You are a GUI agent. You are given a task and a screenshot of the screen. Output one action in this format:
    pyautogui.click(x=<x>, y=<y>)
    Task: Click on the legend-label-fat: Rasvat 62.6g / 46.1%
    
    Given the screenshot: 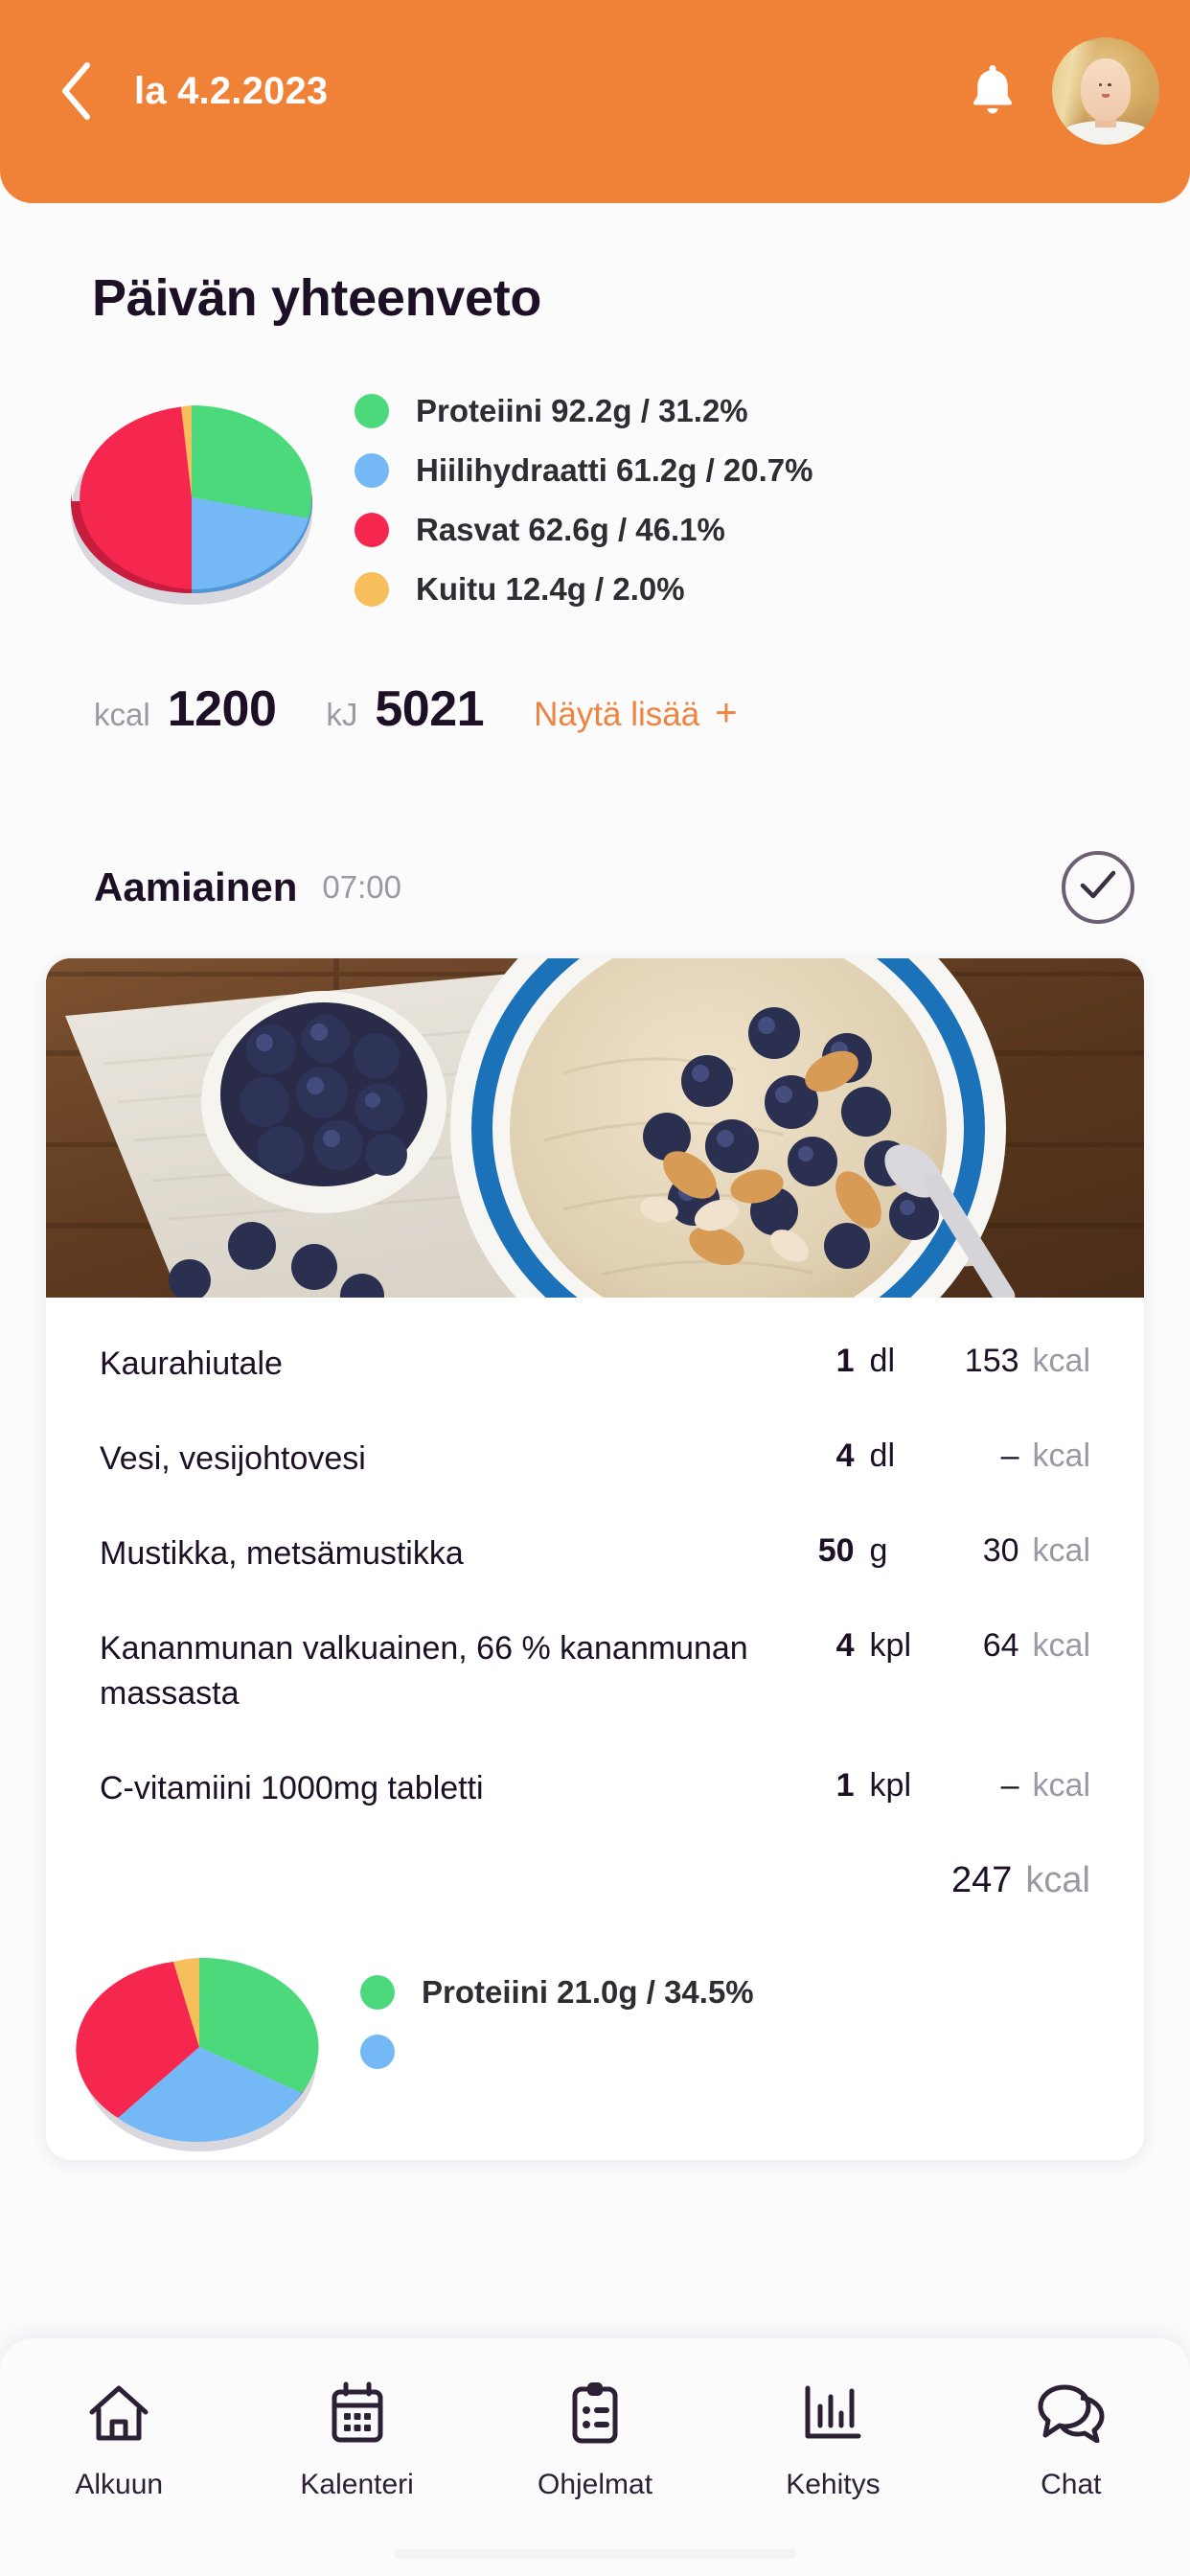 What is the action you would take?
    pyautogui.click(x=571, y=529)
    